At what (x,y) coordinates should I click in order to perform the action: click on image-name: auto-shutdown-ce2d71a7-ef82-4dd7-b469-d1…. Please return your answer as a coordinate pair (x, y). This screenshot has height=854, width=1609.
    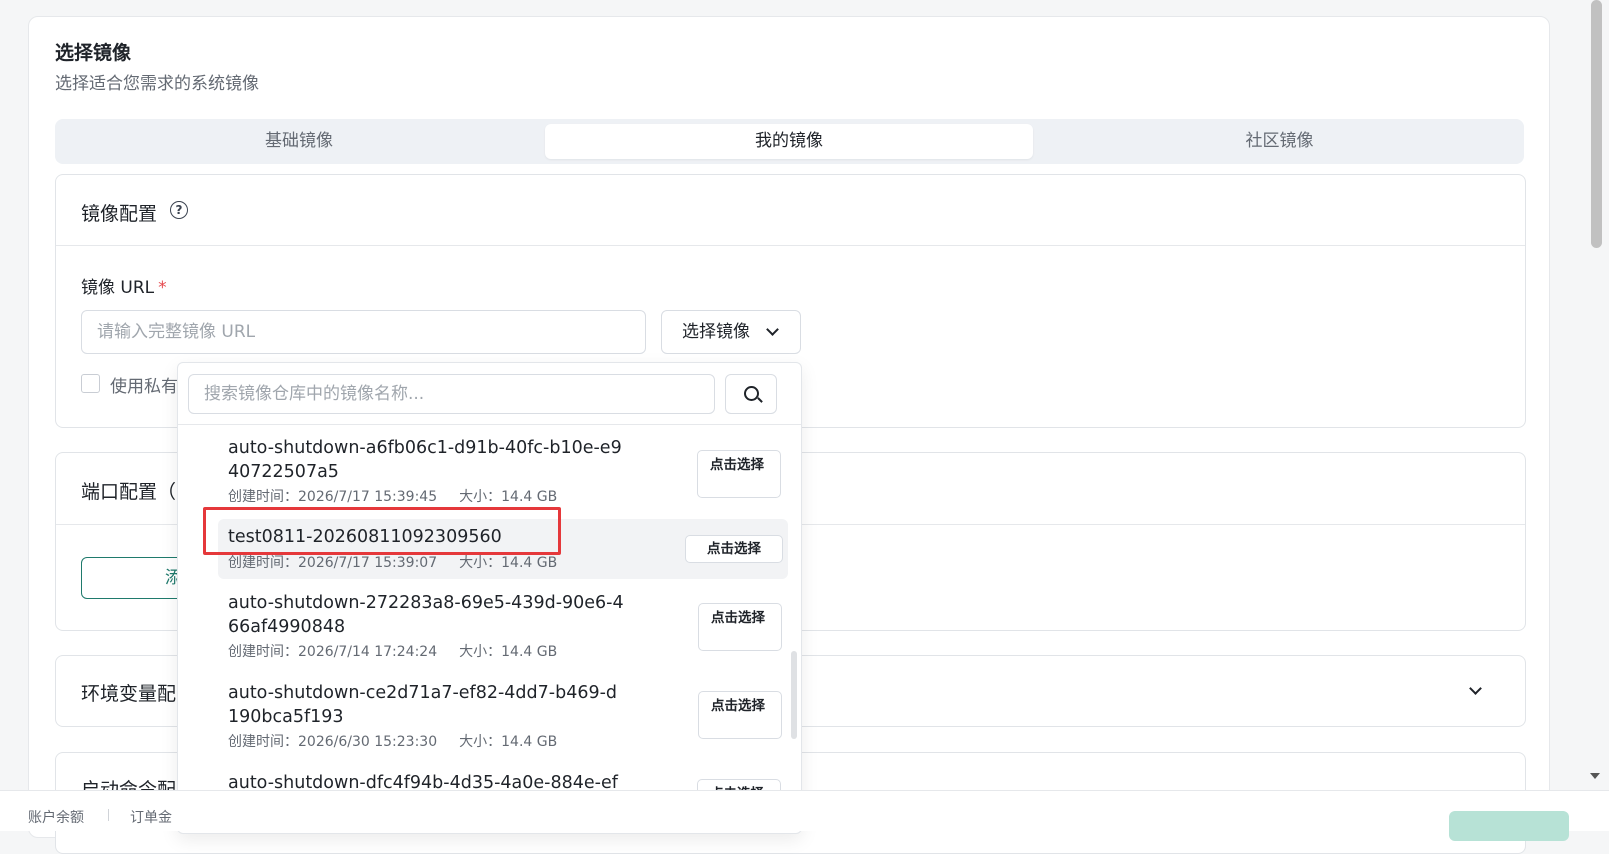
    Looking at the image, I should click on (423, 705).